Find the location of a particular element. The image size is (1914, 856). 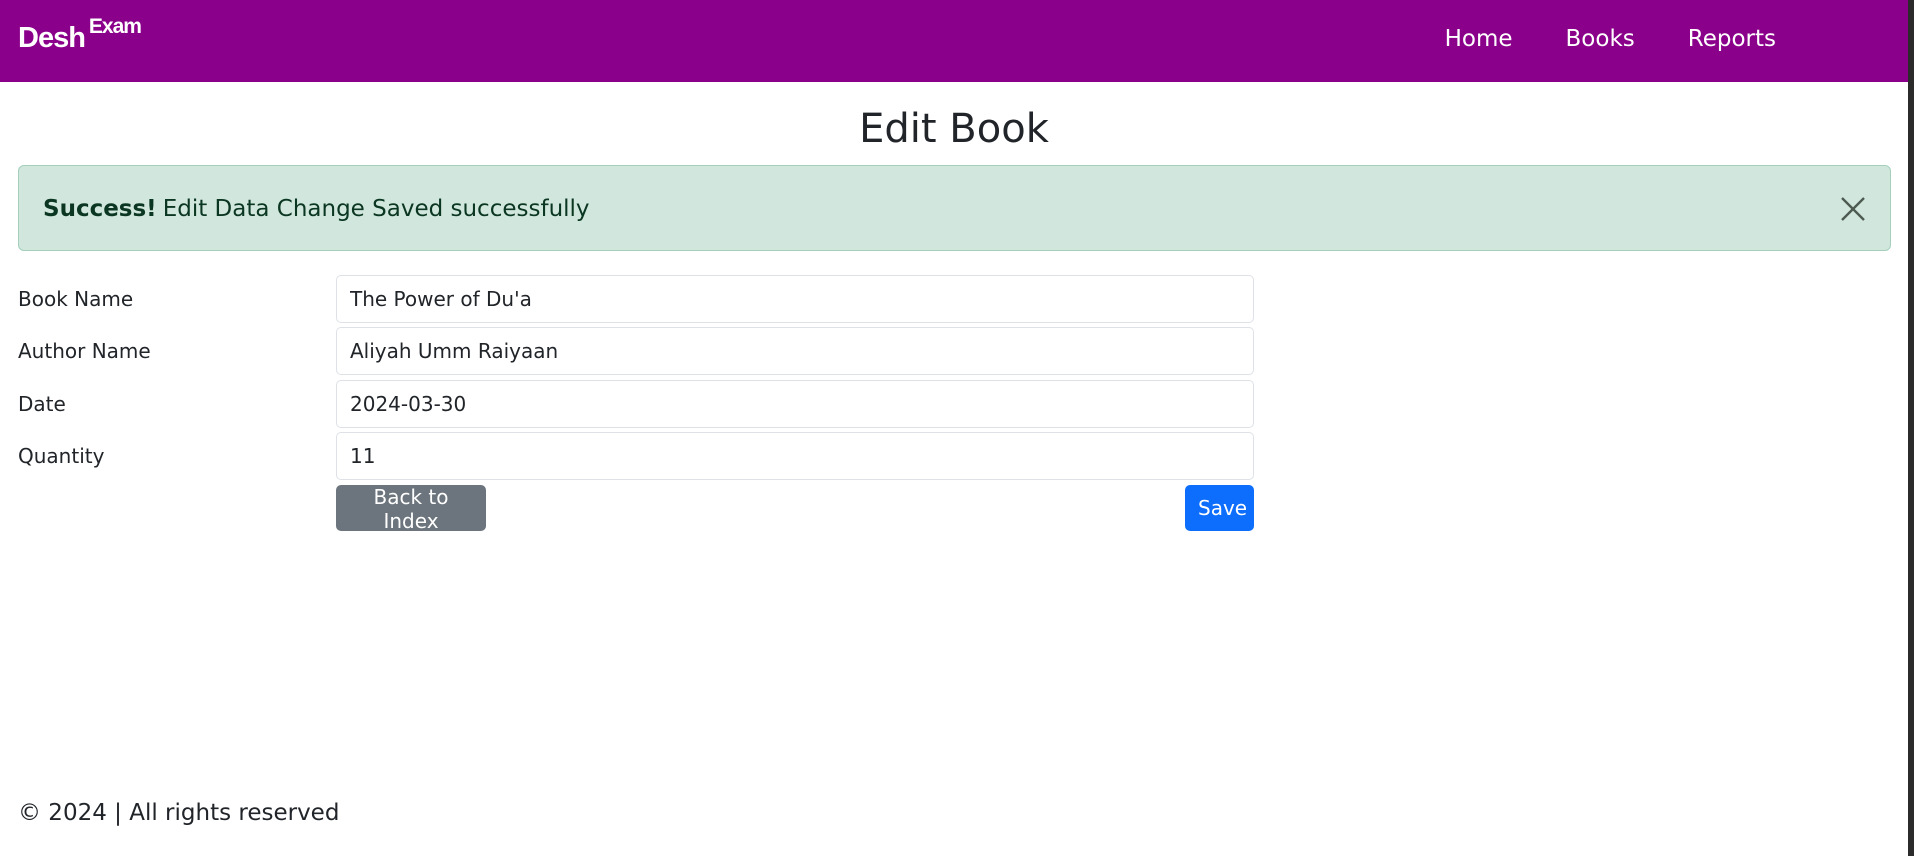

nav-reports-link: Reports is located at coordinates (1732, 39).